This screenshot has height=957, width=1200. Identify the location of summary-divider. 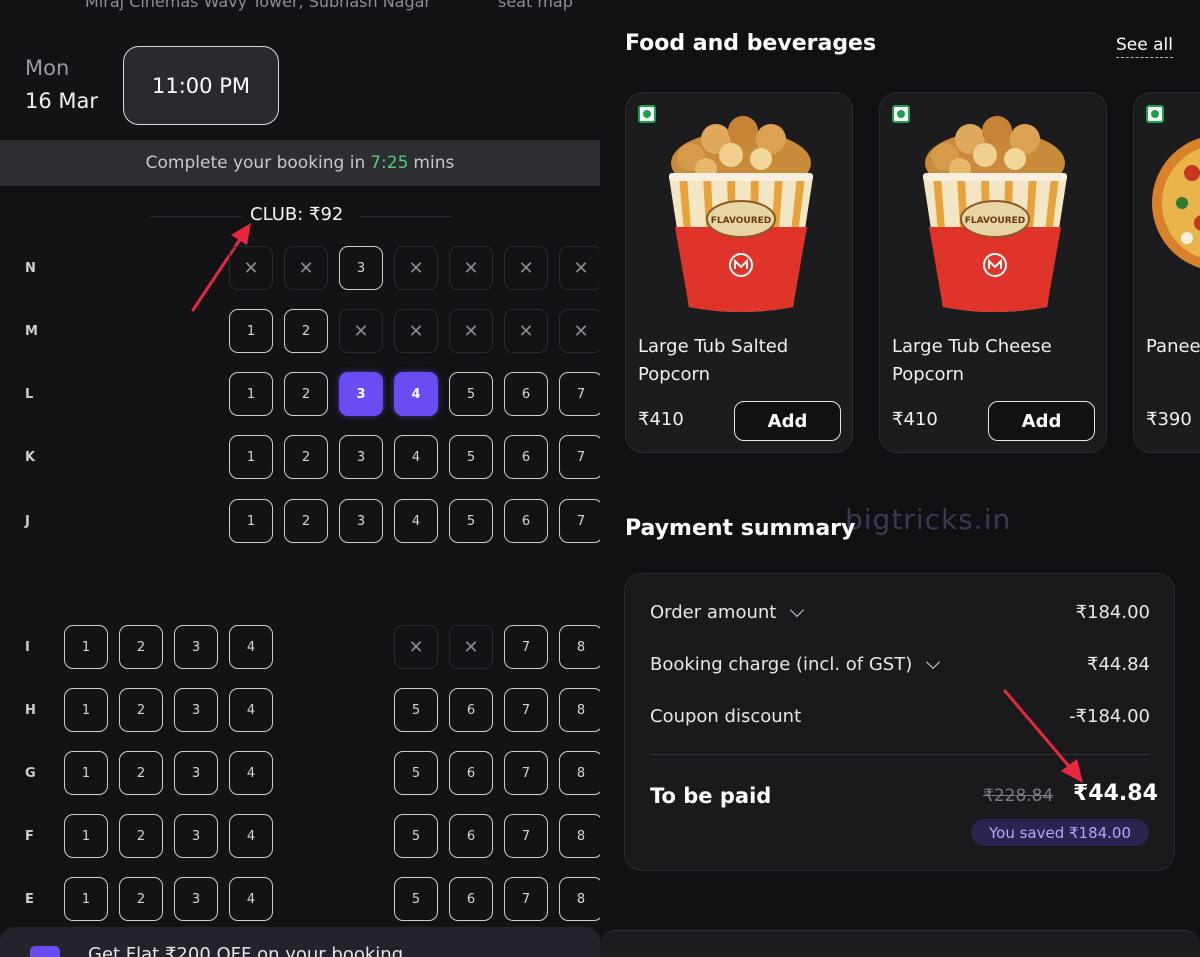
(900, 754).